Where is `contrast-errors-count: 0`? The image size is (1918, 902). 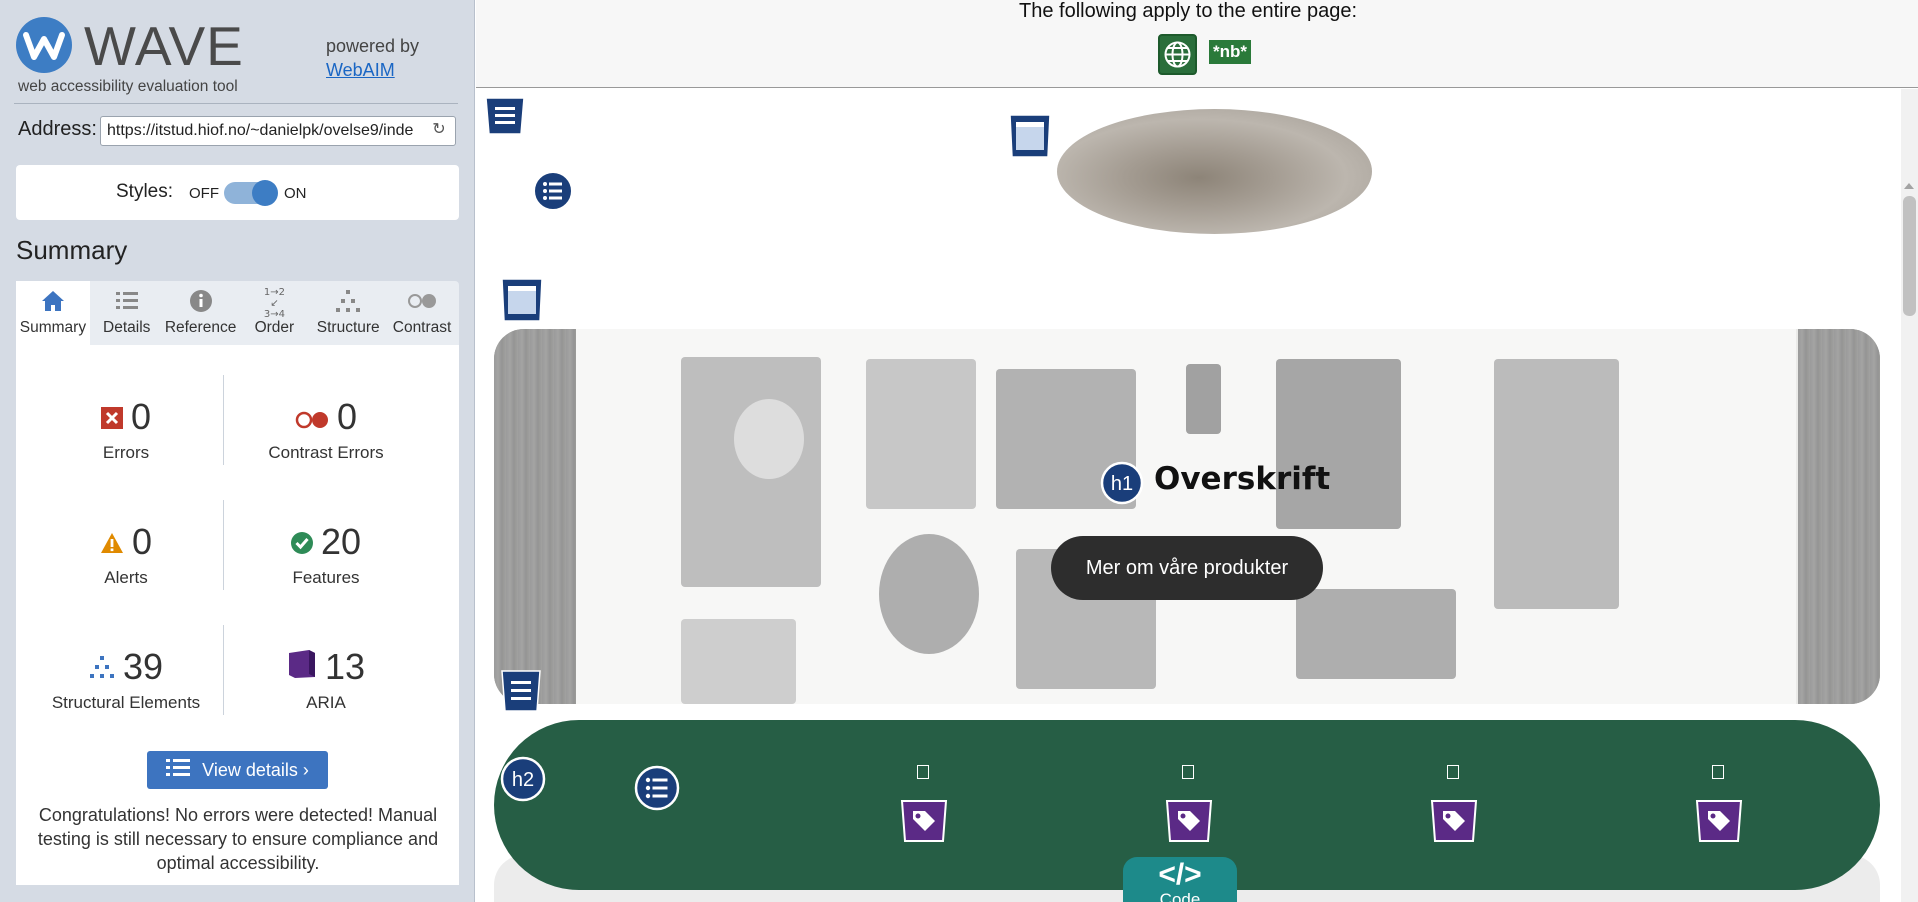
contrast-errors-count: 0 is located at coordinates (347, 416).